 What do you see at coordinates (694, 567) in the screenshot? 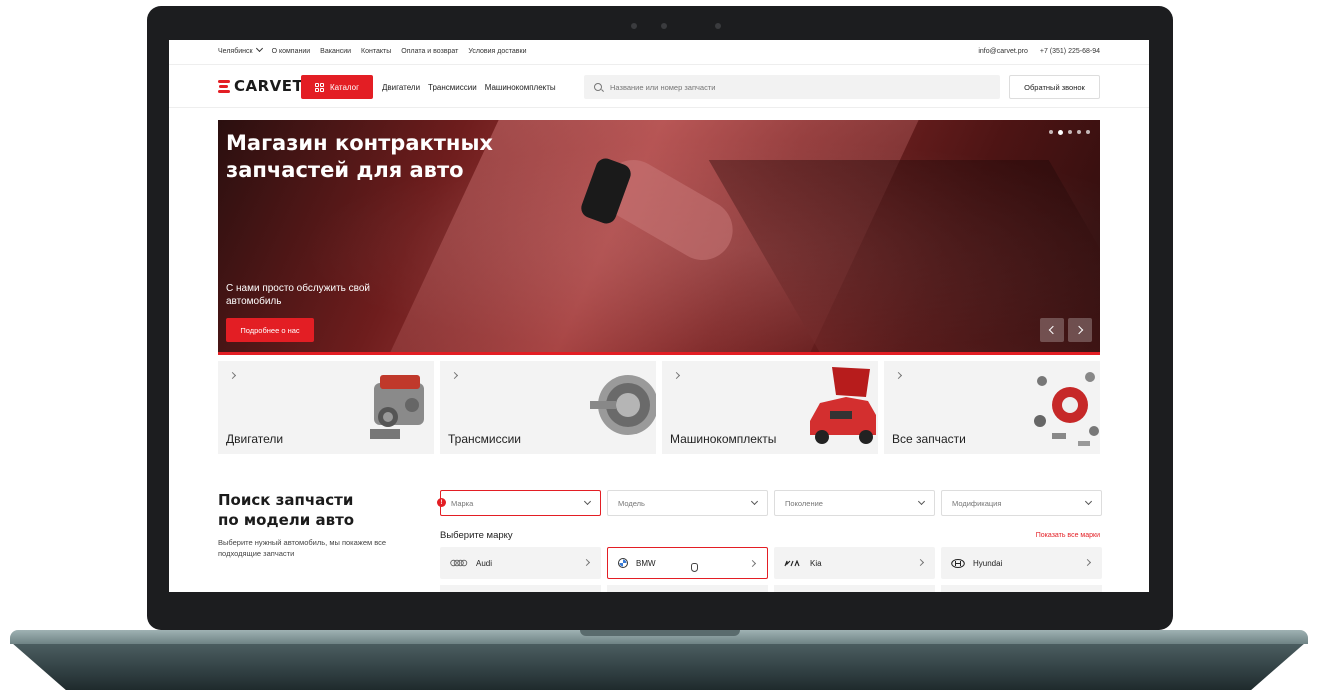
I see `hand-cursor-icon` at bounding box center [694, 567].